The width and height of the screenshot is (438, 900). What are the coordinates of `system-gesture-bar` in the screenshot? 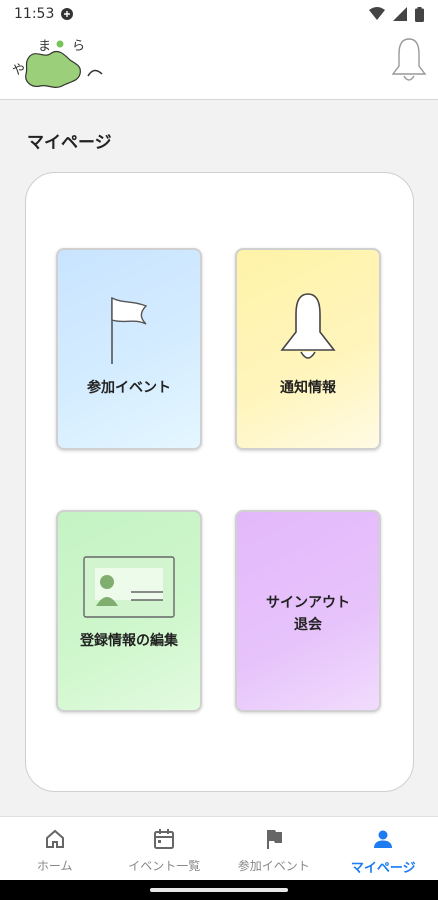 It's located at (219, 890).